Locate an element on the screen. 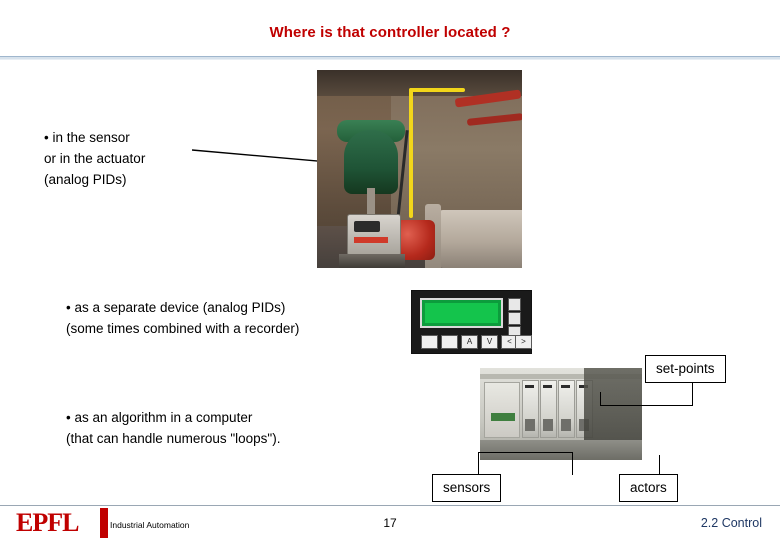 The width and height of the screenshot is (780, 540). title-divider is located at coordinates (390, 58).